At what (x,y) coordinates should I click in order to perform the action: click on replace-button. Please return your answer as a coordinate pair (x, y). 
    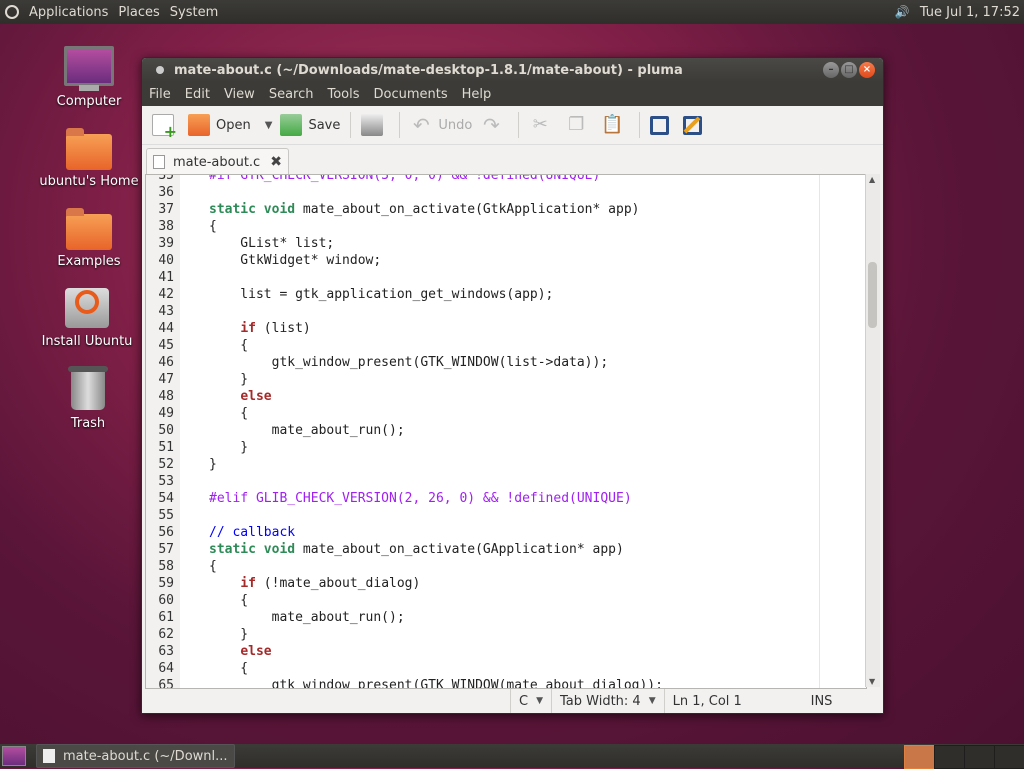
    Looking at the image, I should click on (695, 125).